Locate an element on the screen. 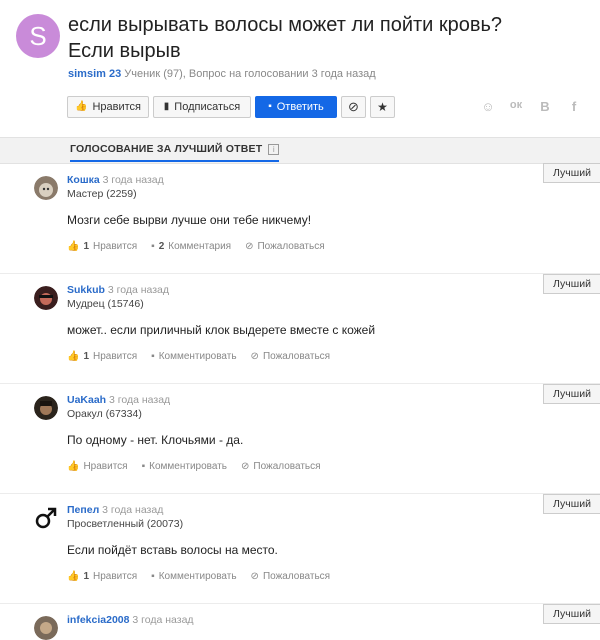 Image resolution: width=600 pixels, height=640 pixels. answer-author: Пепел 3 года назад is located at coordinates (115, 510).